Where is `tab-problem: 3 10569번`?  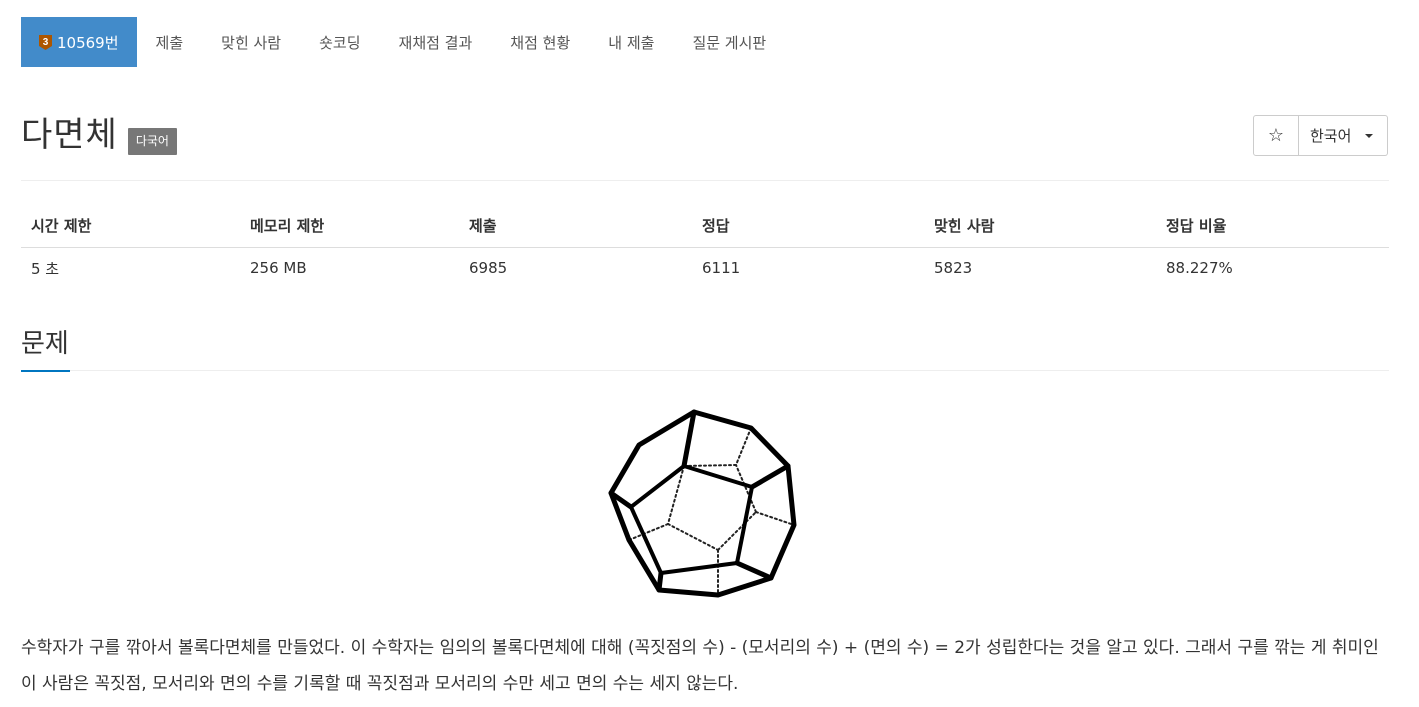
tab-problem: 3 10569번 is located at coordinates (79, 42).